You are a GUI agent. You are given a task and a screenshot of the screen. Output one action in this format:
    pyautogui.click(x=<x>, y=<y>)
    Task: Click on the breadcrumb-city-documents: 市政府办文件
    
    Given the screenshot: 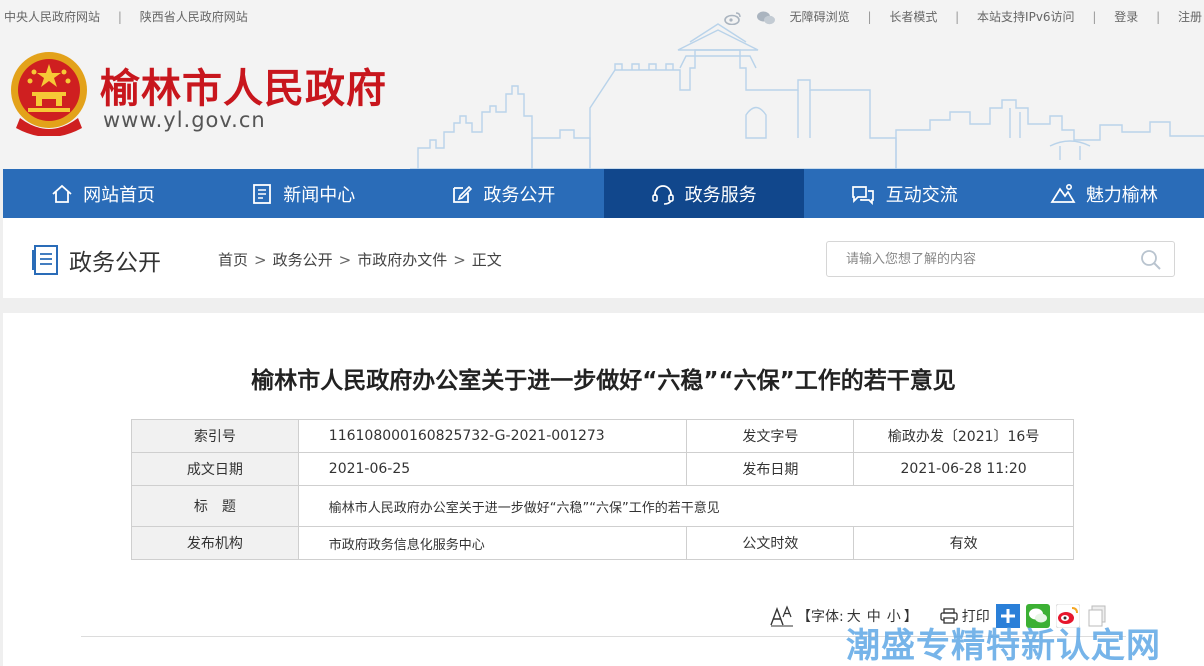 What is the action you would take?
    pyautogui.click(x=402, y=260)
    